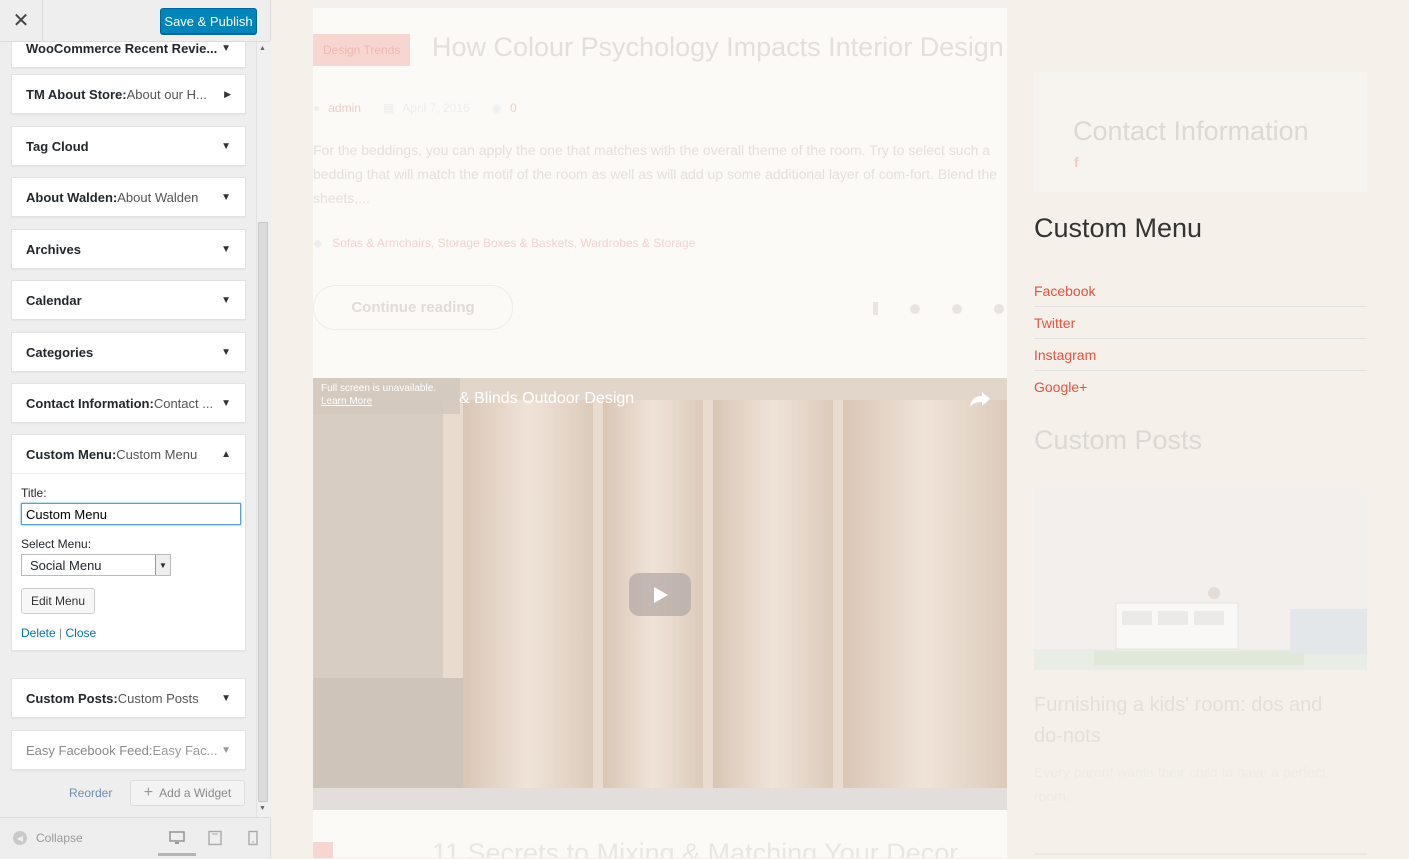 Image resolution: width=1409 pixels, height=859 pixels. What do you see at coordinates (131, 514) in the screenshot?
I see `title-input` at bounding box center [131, 514].